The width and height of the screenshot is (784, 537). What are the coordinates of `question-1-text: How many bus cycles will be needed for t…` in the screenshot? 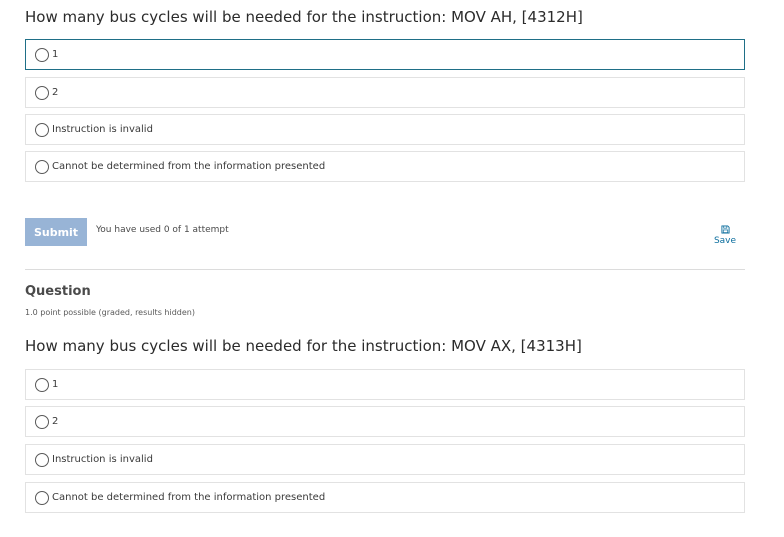 It's located at (304, 17).